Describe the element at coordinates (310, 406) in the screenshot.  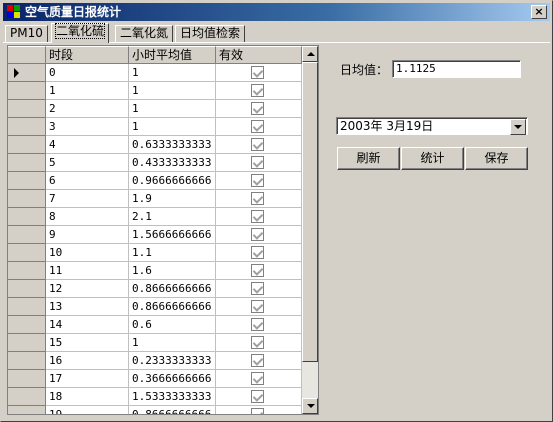
I see `scroll-down-button` at that location.